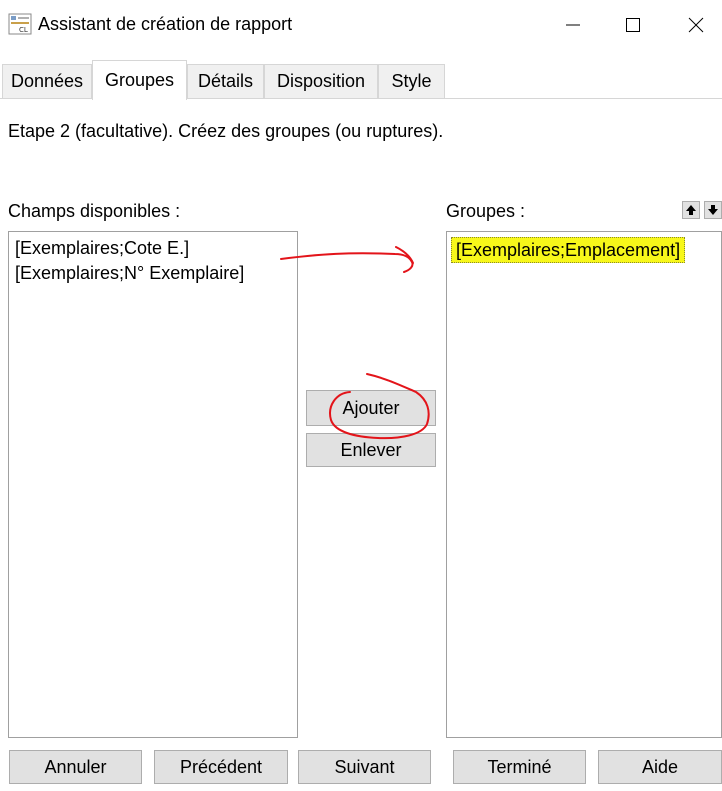 The image size is (722, 791). What do you see at coordinates (23, 30) in the screenshot?
I see `svg-text: CL` at bounding box center [23, 30].